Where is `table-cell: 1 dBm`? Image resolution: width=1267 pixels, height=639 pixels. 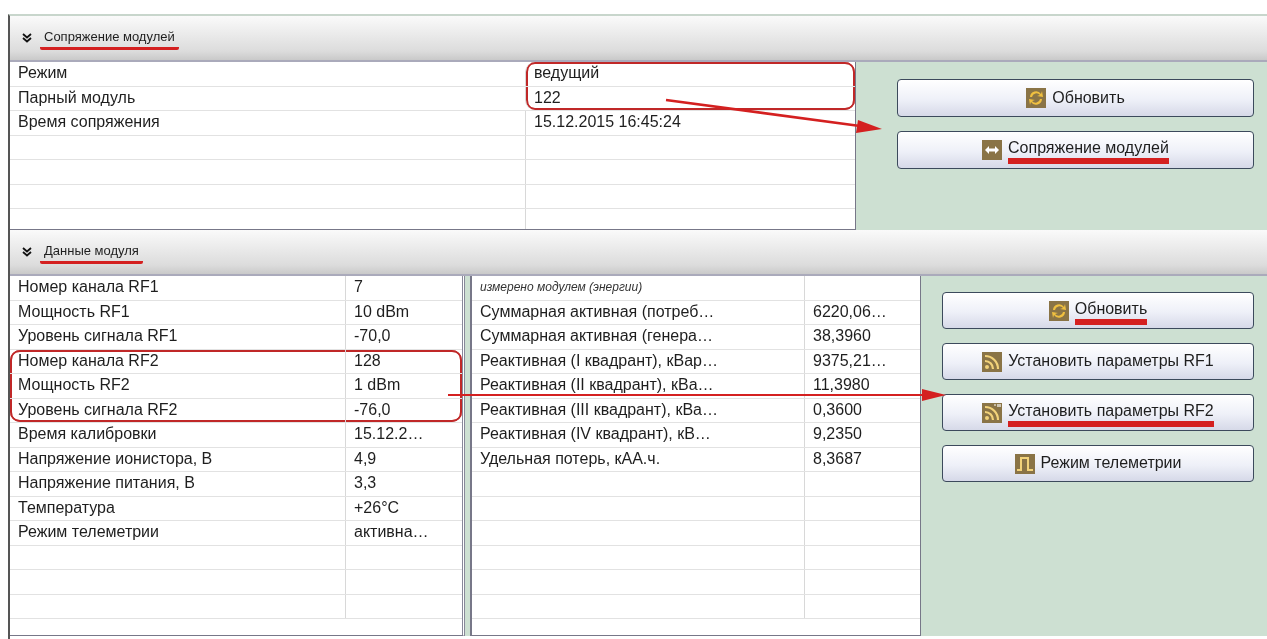
table-cell: 1 dBm is located at coordinates (403, 386).